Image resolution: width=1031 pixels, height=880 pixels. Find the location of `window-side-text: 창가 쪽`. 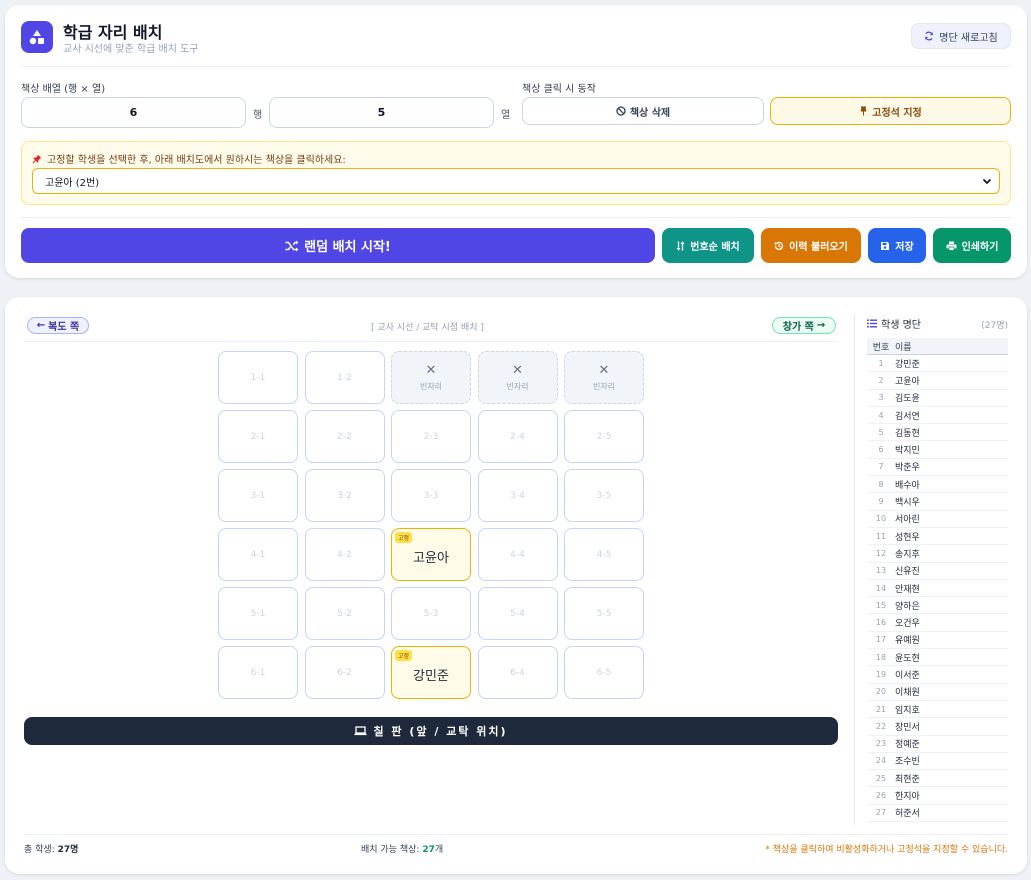

window-side-text: 창가 쪽 is located at coordinates (798, 327).